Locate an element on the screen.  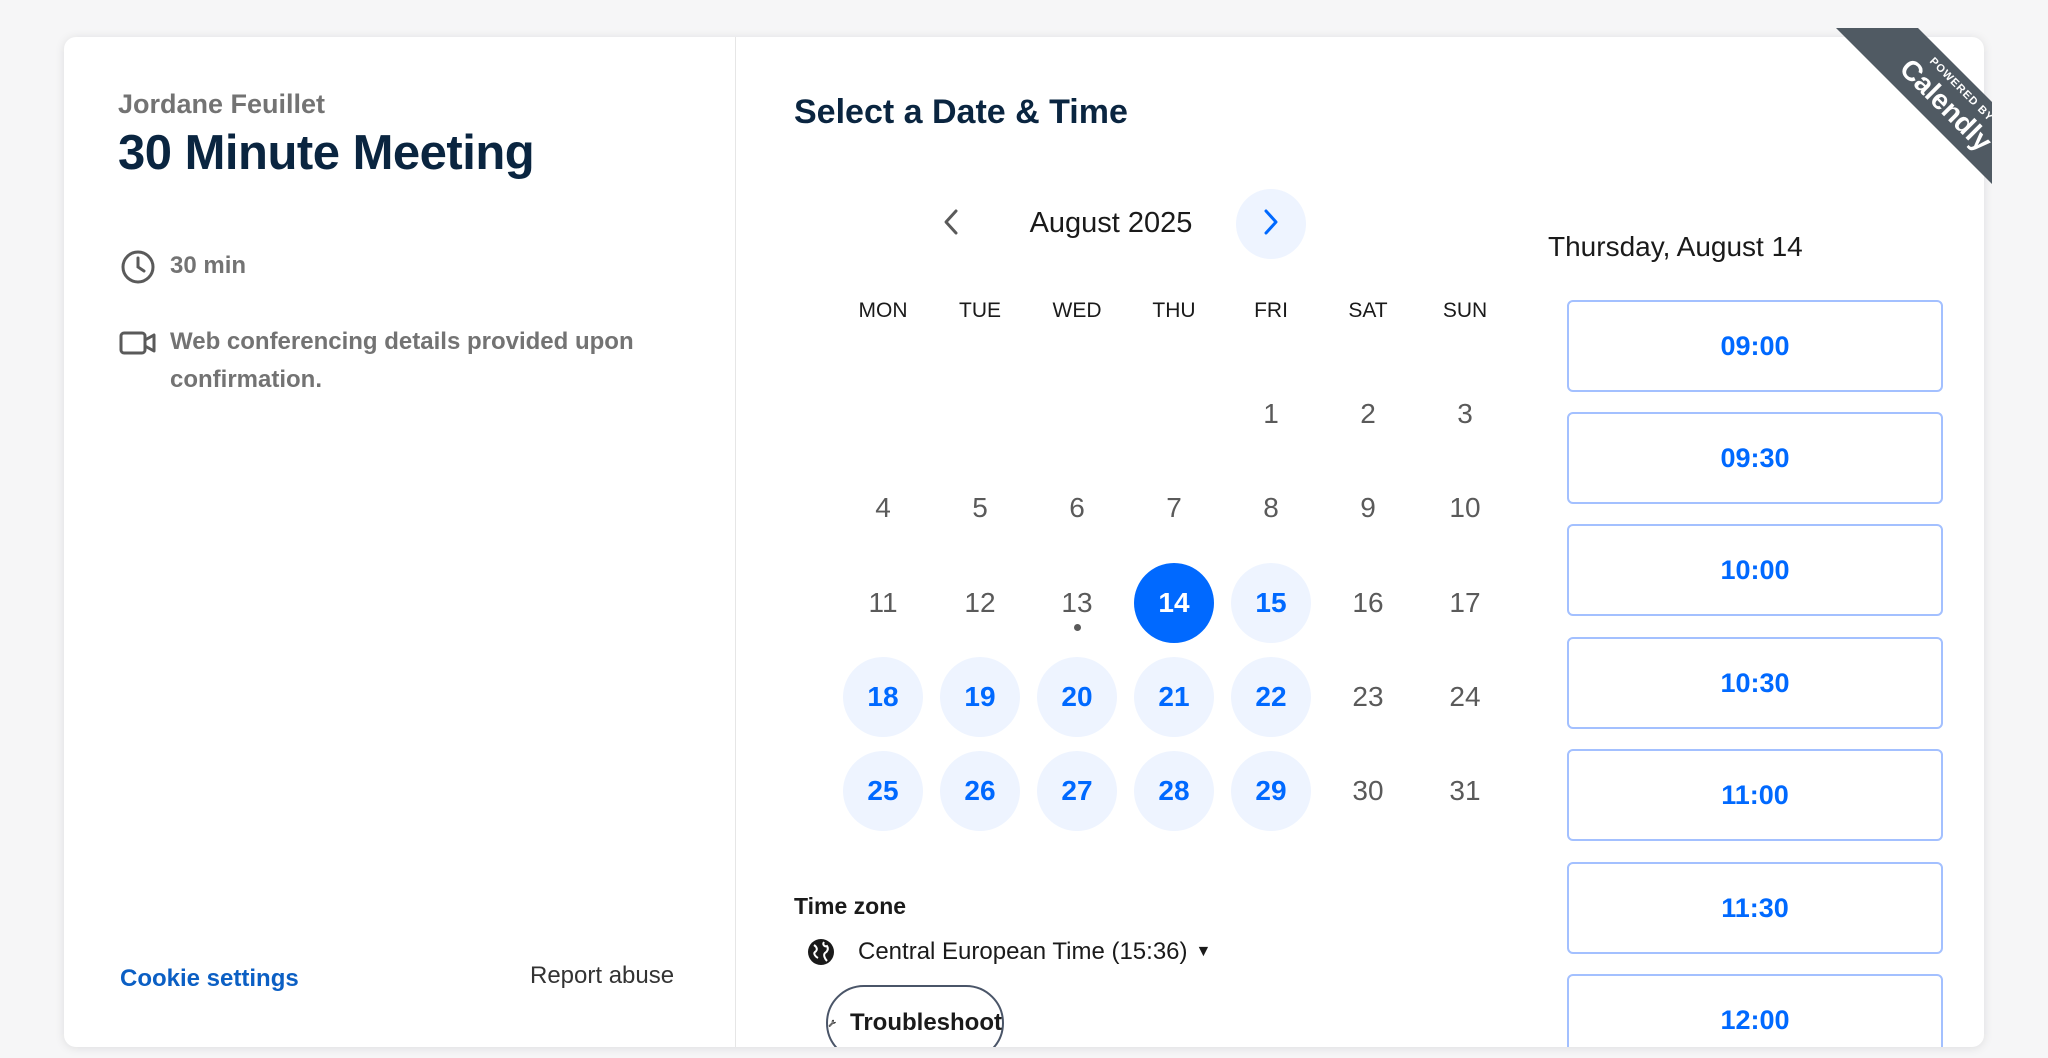
calendar-day-4: 4 is located at coordinates (883, 508).